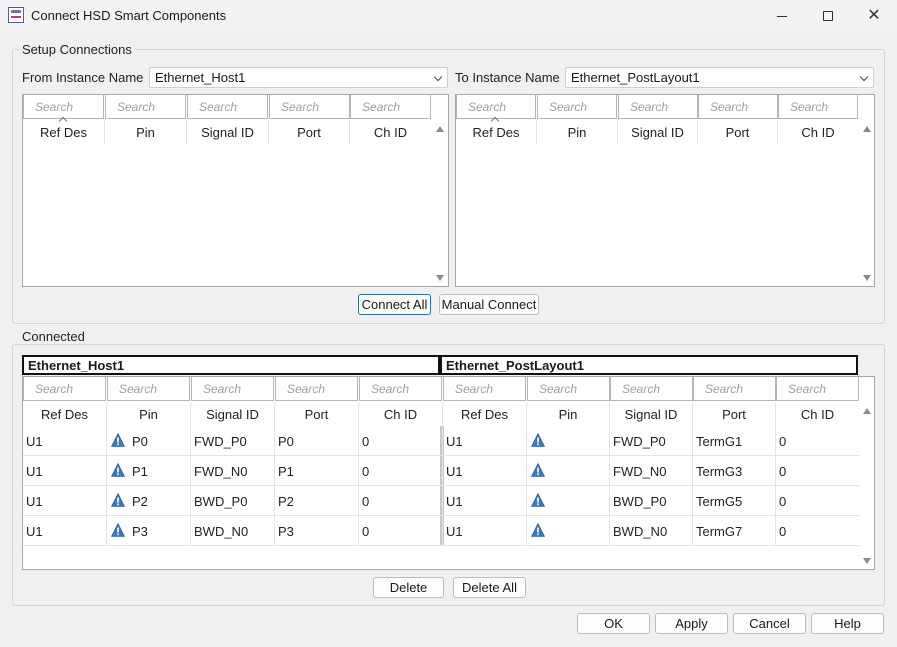  I want to click on manual-connect-button: Manual Connect, so click(489, 304).